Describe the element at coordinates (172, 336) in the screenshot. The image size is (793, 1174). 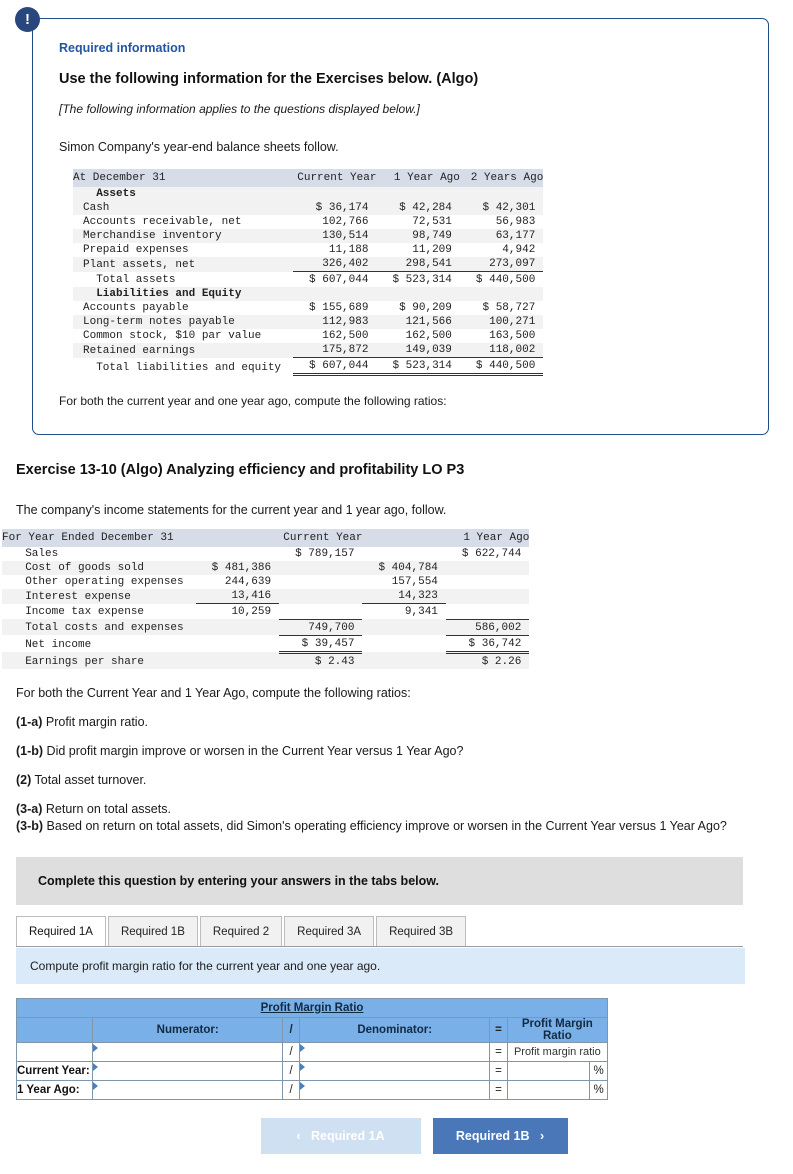
I see `row-label: Common stock, $10 par value` at that location.